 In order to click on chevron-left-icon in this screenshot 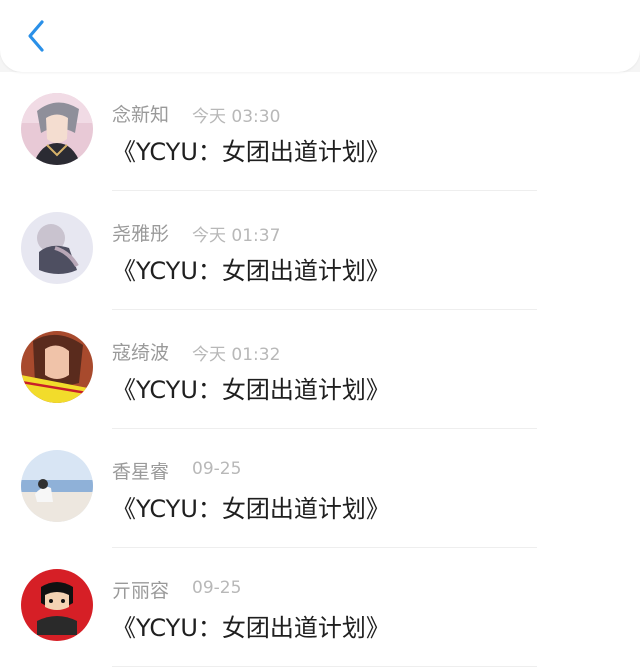, I will do `click(36, 36)`.